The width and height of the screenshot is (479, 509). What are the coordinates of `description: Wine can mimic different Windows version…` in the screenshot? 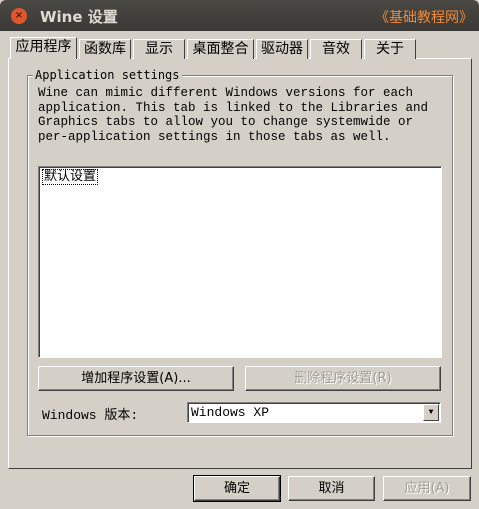 It's located at (243, 115).